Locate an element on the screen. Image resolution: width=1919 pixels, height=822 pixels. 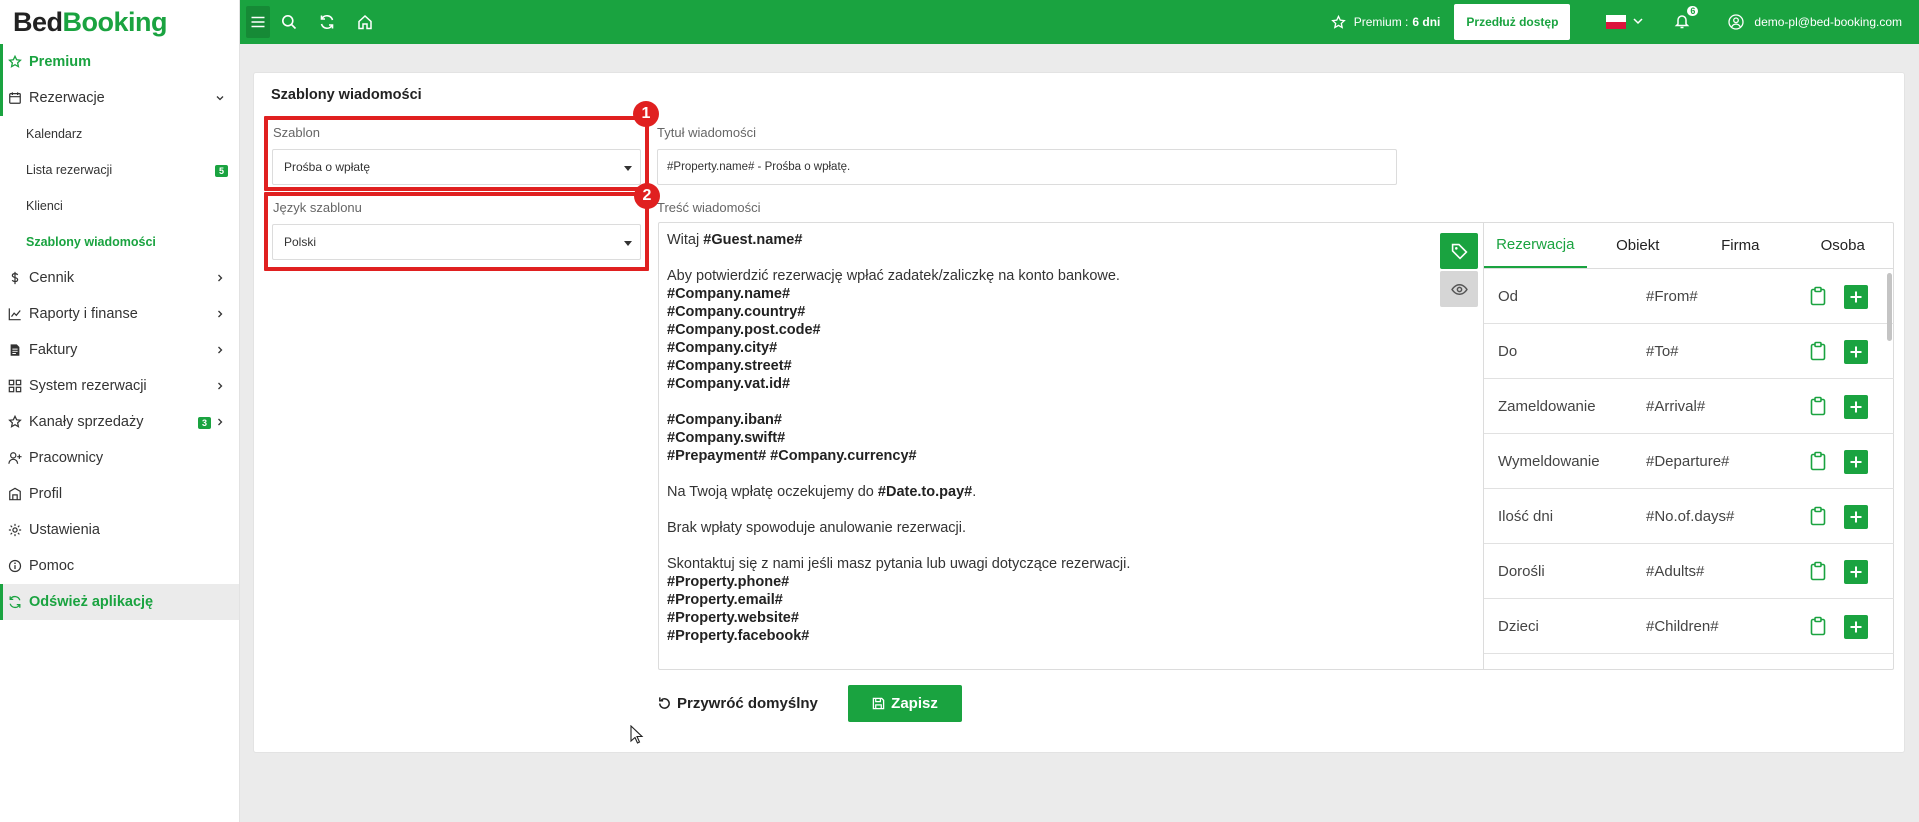
sidebar-item-sales-channels: Kanały sprzedaży 3 is located at coordinates (119, 422).